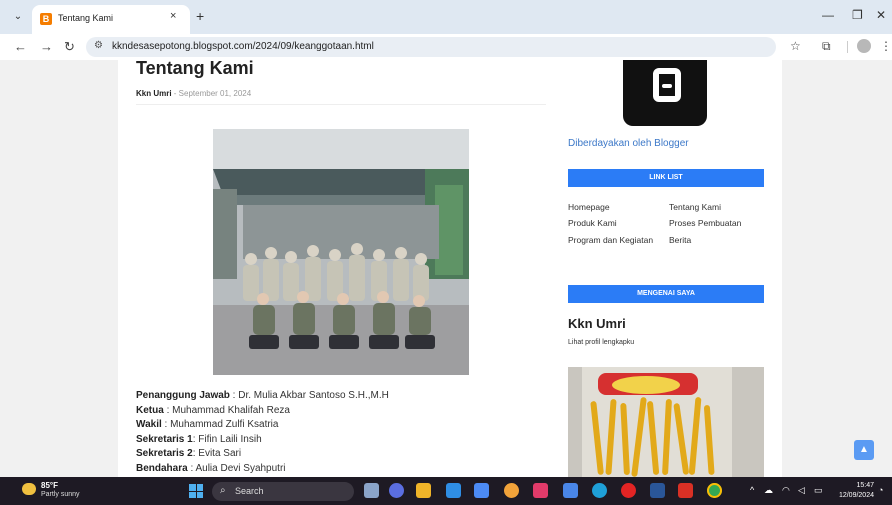  I want to click on app-icon-red, so click(540, 490).